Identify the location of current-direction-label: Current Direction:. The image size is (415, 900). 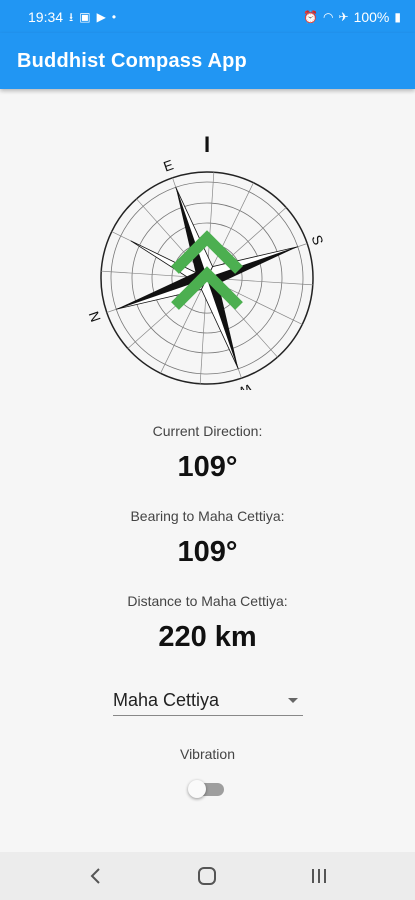
(207, 431).